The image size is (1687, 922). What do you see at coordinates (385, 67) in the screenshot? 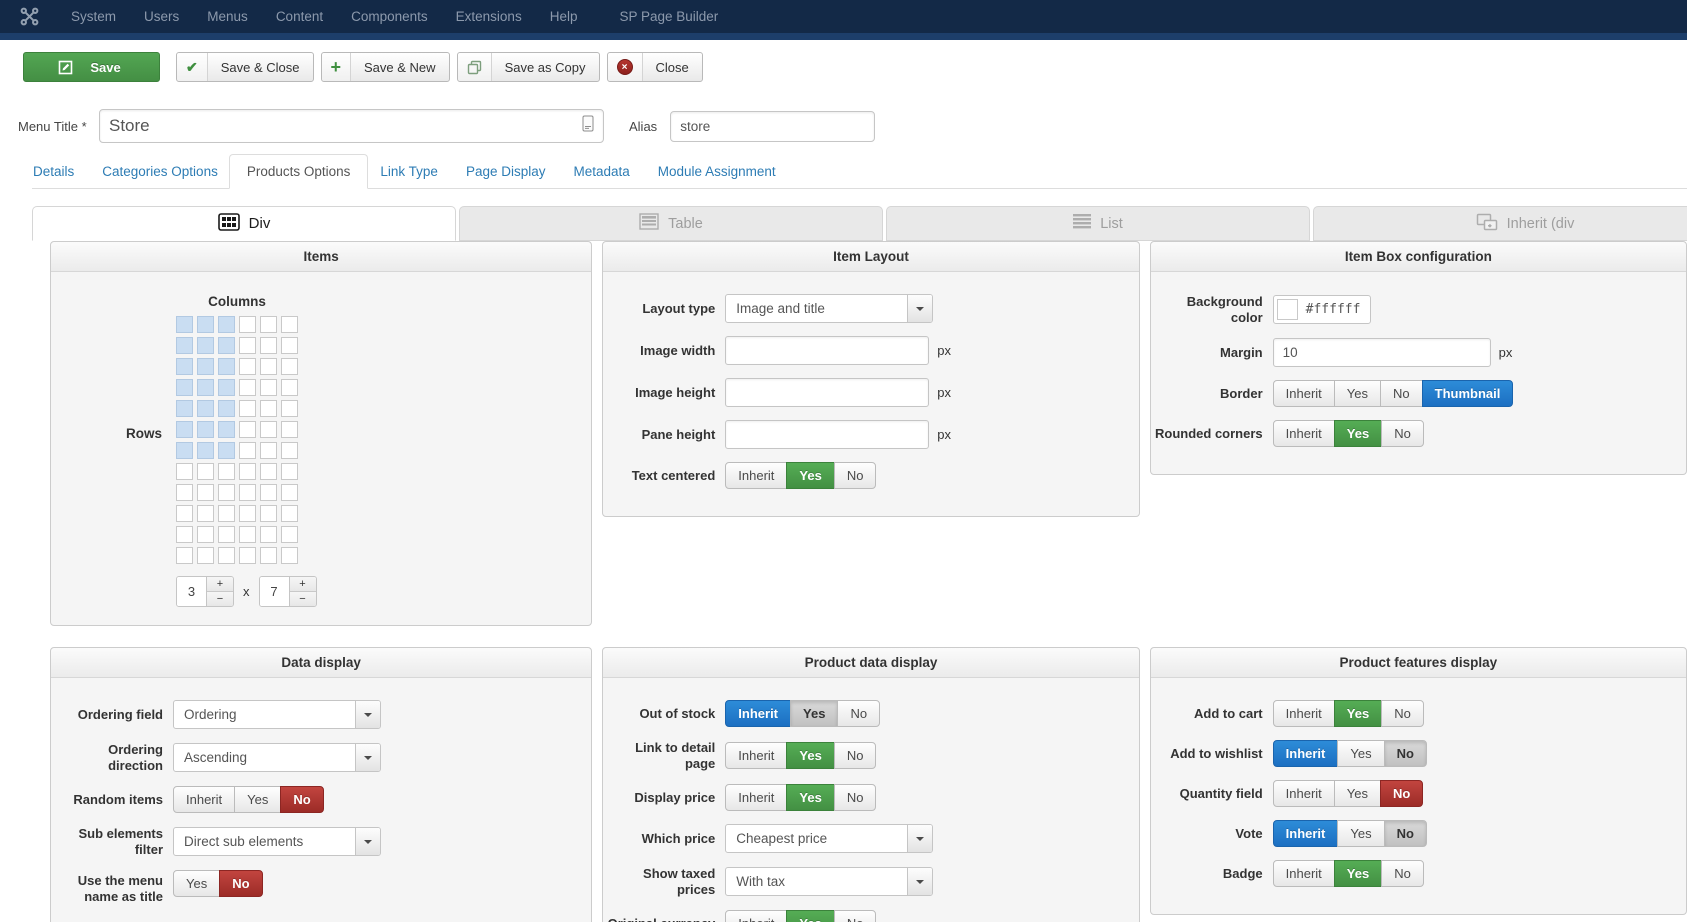
I see `save-and-new-button: + Save & New` at bounding box center [385, 67].